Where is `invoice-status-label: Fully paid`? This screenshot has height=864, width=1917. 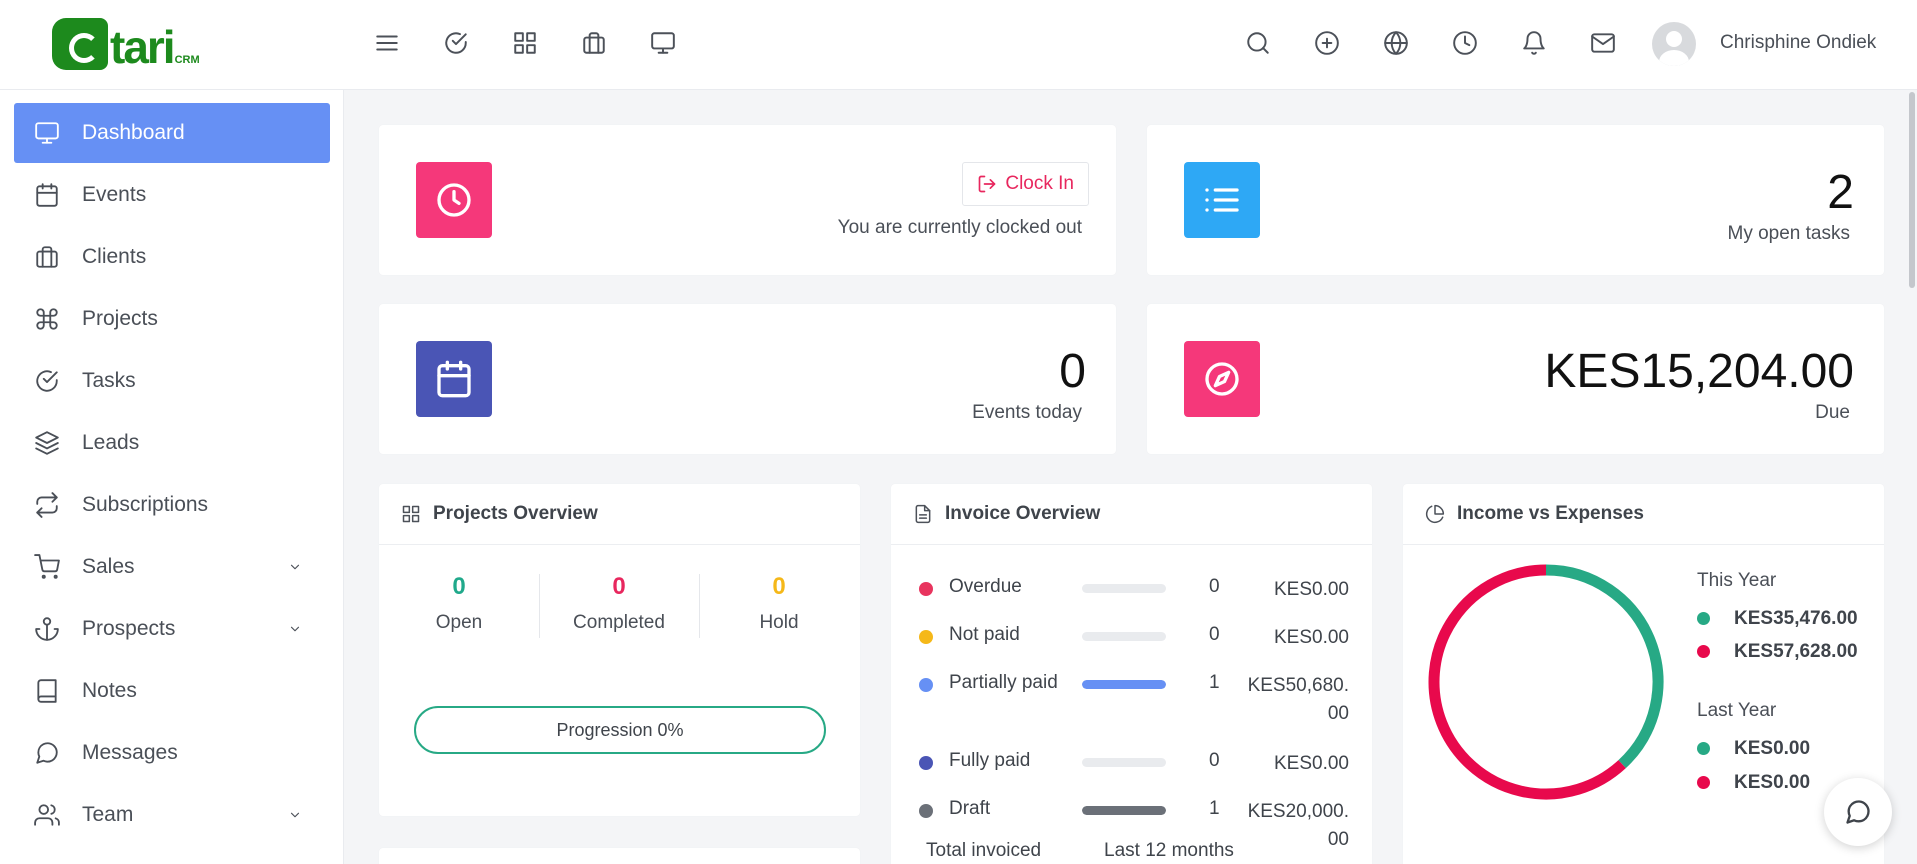
invoice-status-label: Fully paid is located at coordinates (990, 760).